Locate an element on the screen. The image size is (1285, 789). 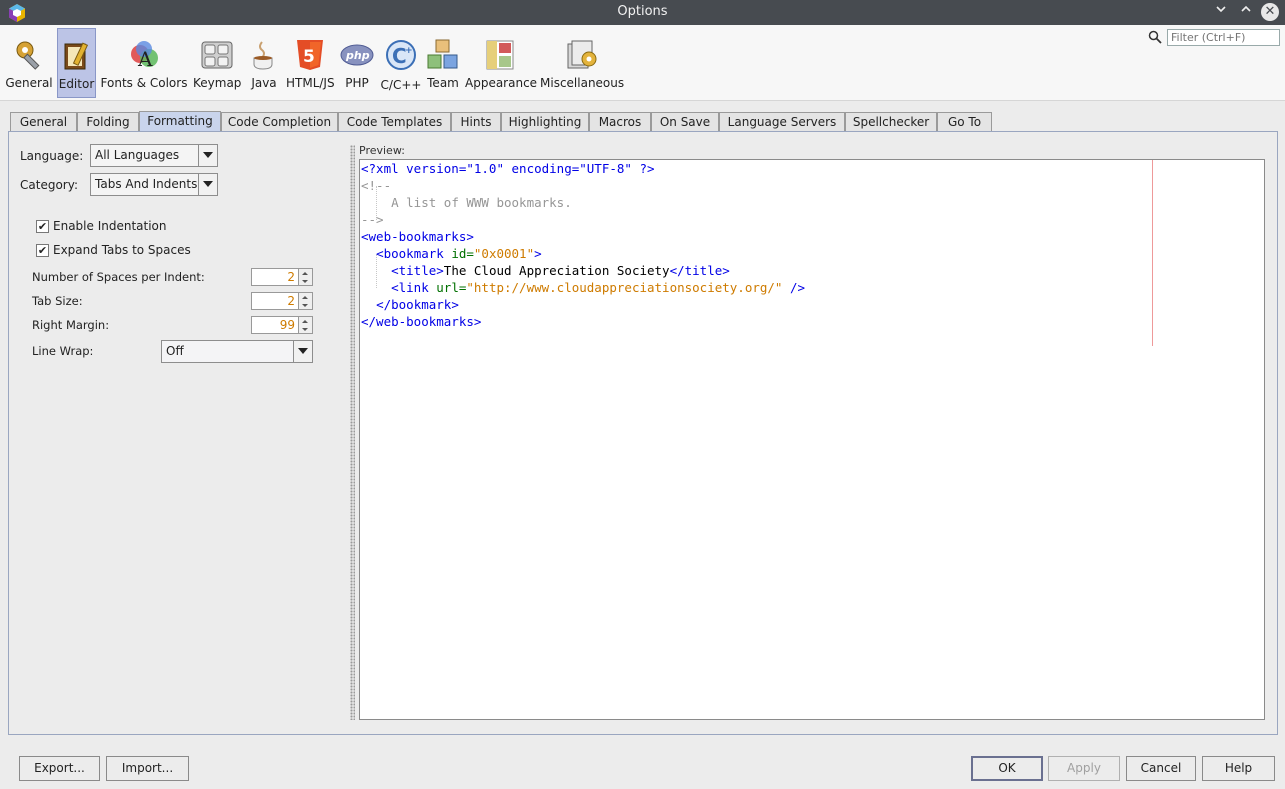
toolbar-item-editor: Editor is located at coordinates (76, 63).